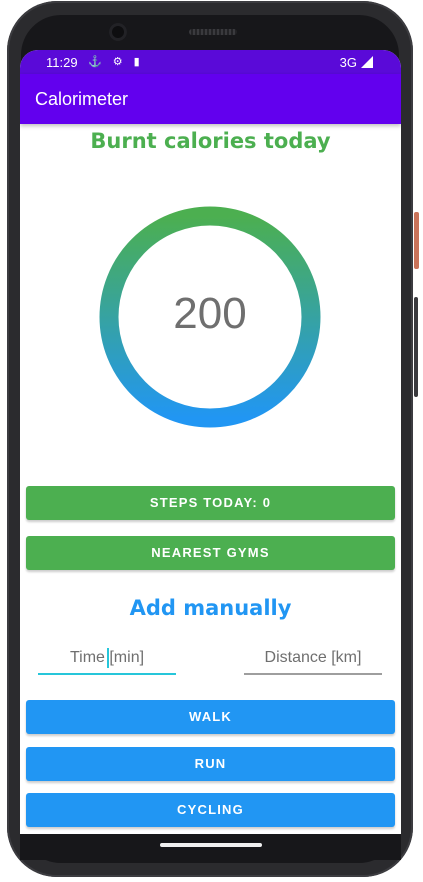 The image size is (423, 882). What do you see at coordinates (118, 32) in the screenshot?
I see `front-camera-icon` at bounding box center [118, 32].